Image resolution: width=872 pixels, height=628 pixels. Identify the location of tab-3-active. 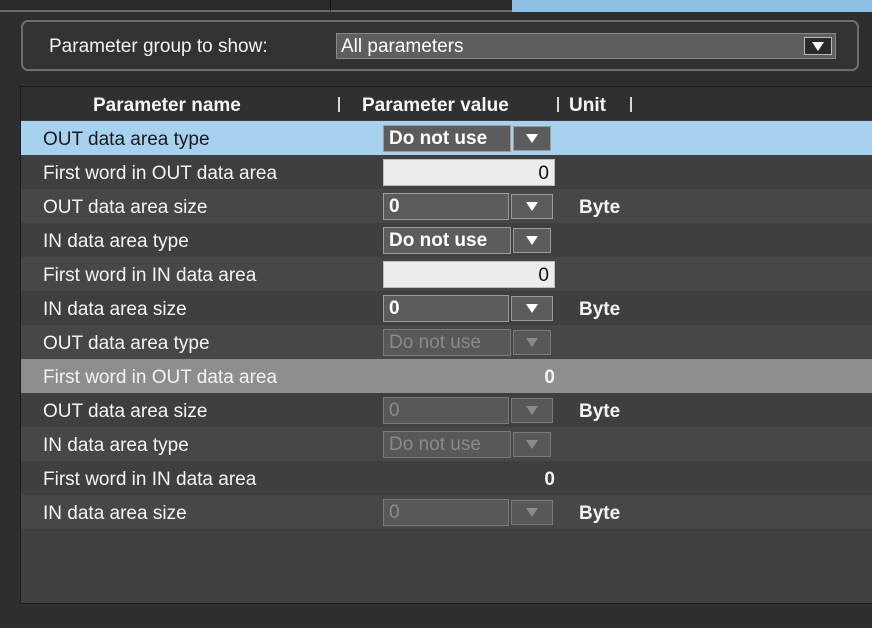
(692, 6).